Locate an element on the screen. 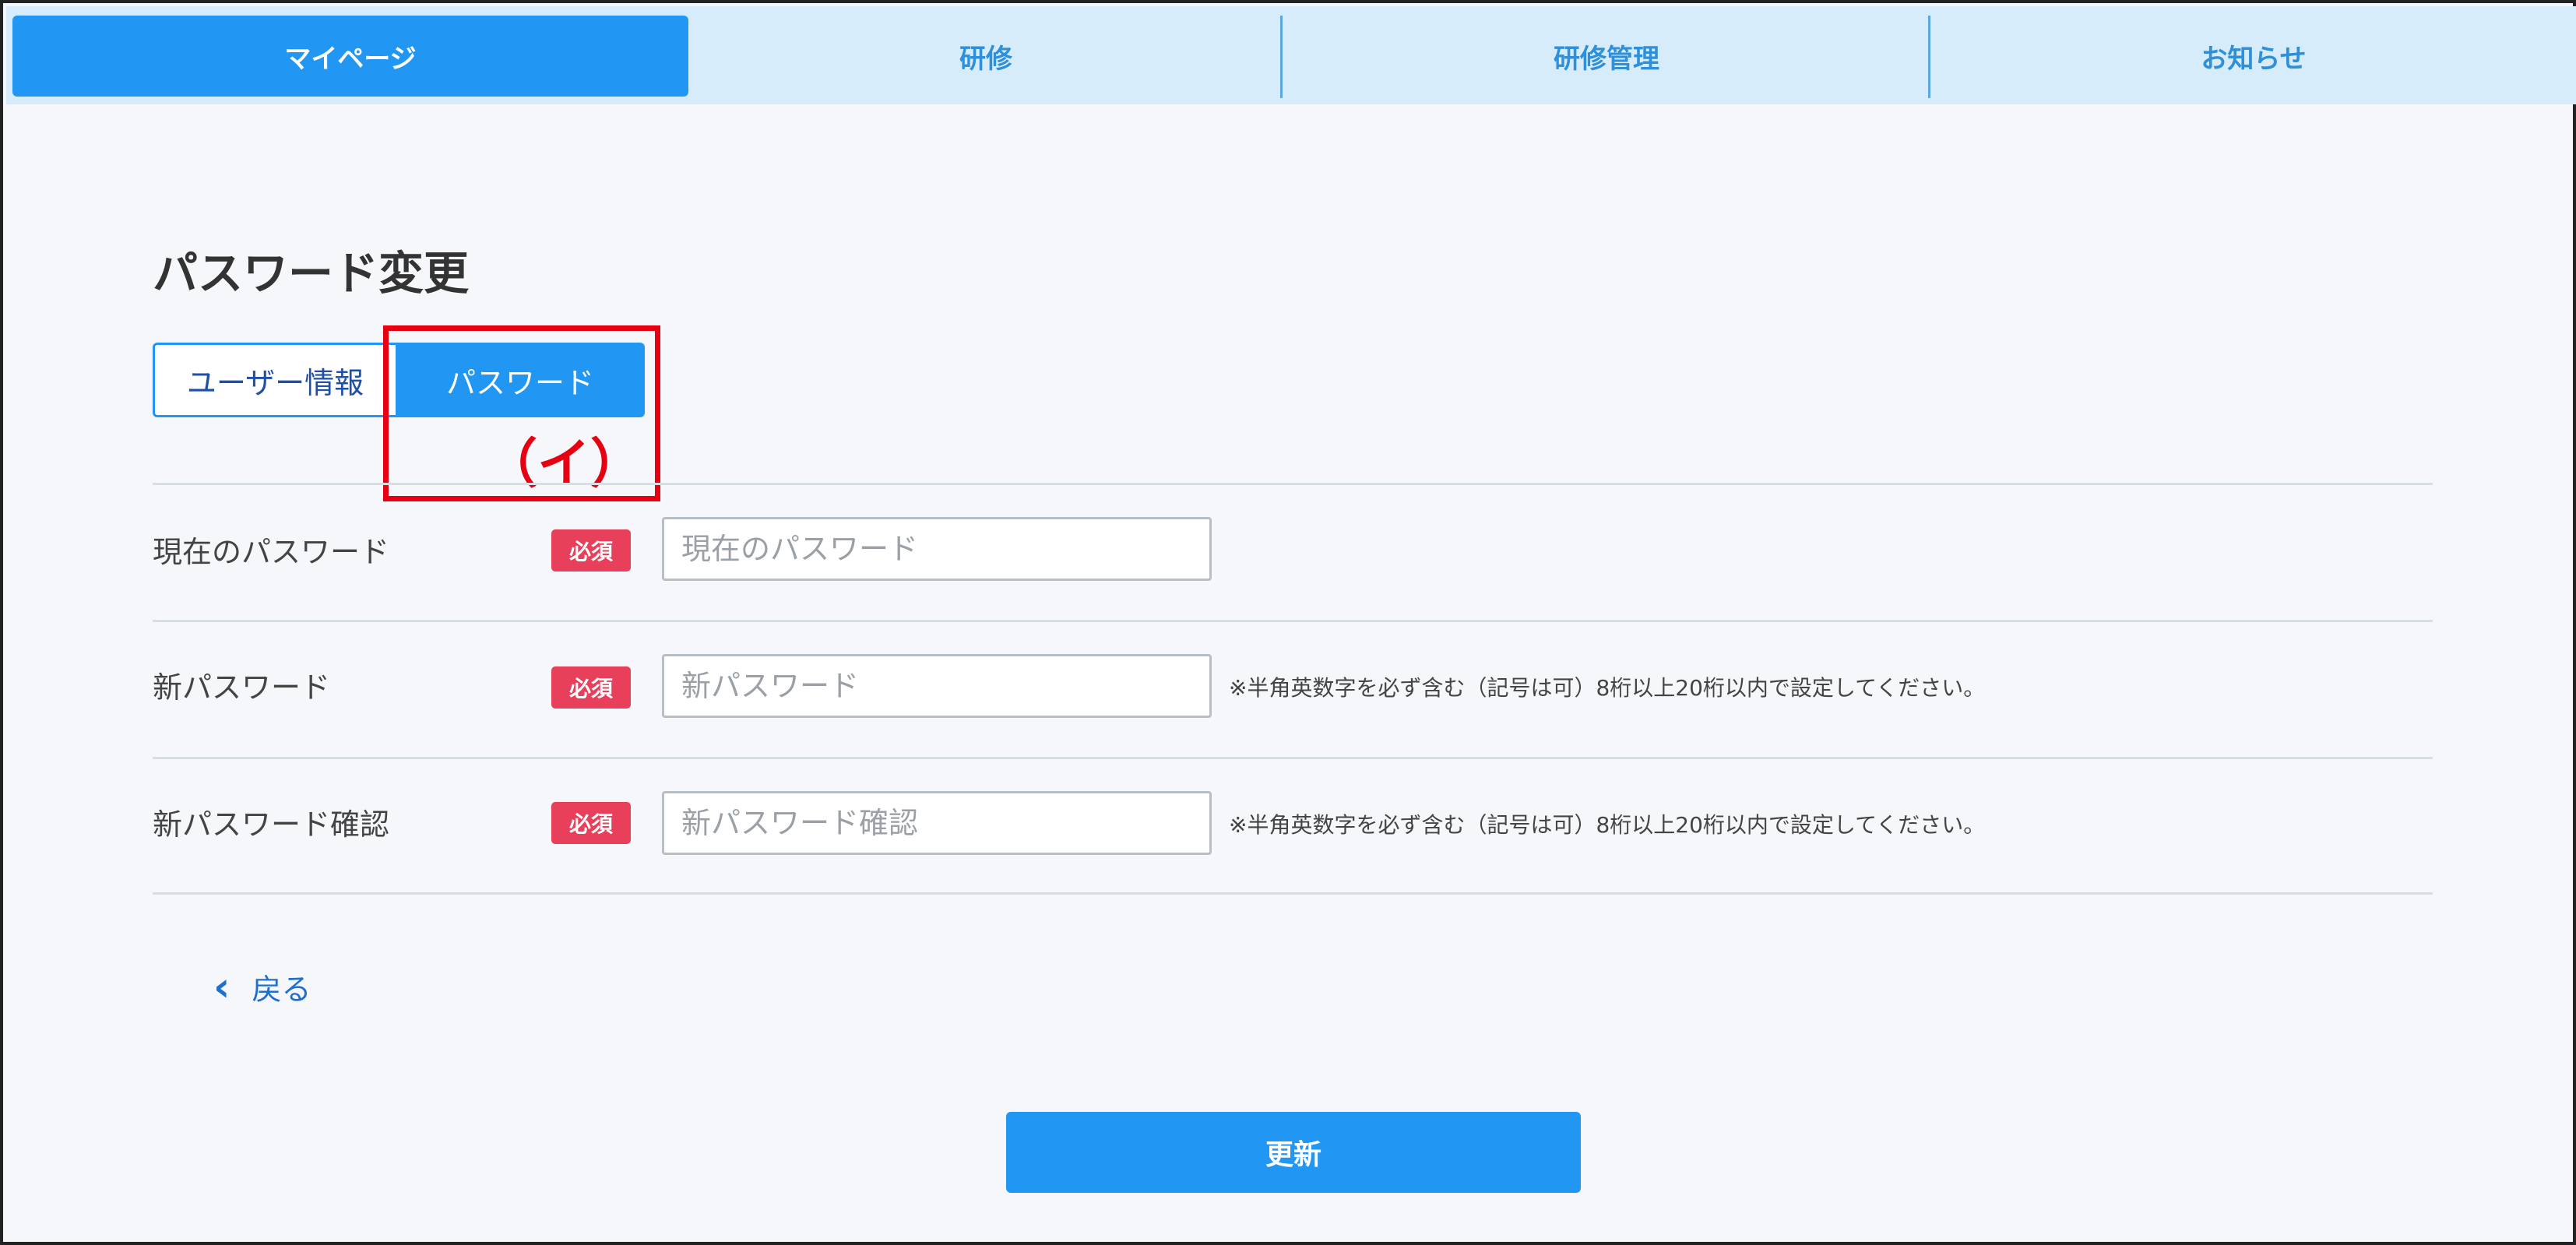  back-label: 戻る is located at coordinates (281, 989).